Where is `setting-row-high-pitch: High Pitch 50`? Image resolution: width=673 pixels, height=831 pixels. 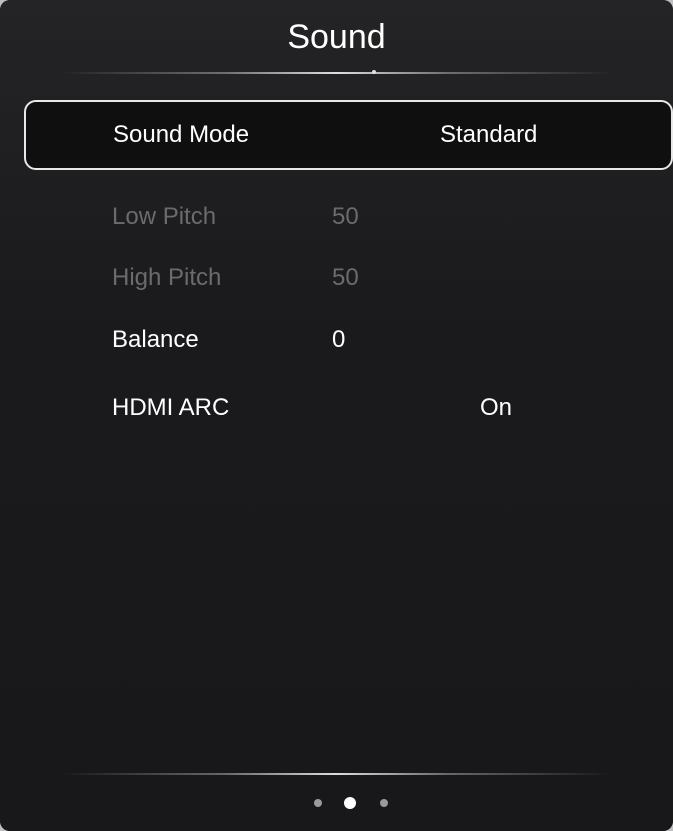
setting-row-high-pitch: High Pitch 50 is located at coordinates (348, 278).